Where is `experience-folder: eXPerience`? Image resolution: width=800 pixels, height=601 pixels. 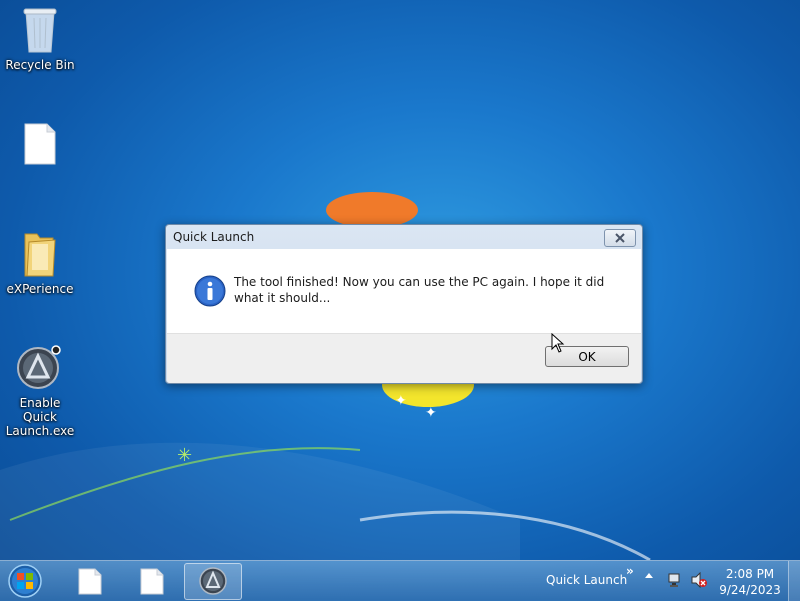
experience-folder: eXPerience is located at coordinates (40, 263).